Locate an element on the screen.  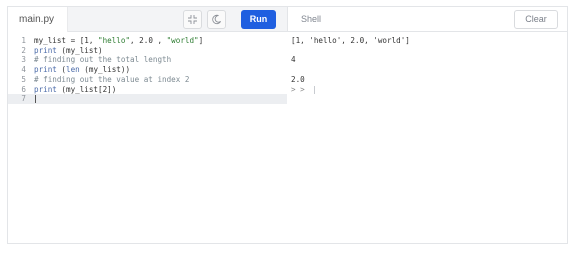
code-text: print (my_list[2]) is located at coordinates (75, 90).